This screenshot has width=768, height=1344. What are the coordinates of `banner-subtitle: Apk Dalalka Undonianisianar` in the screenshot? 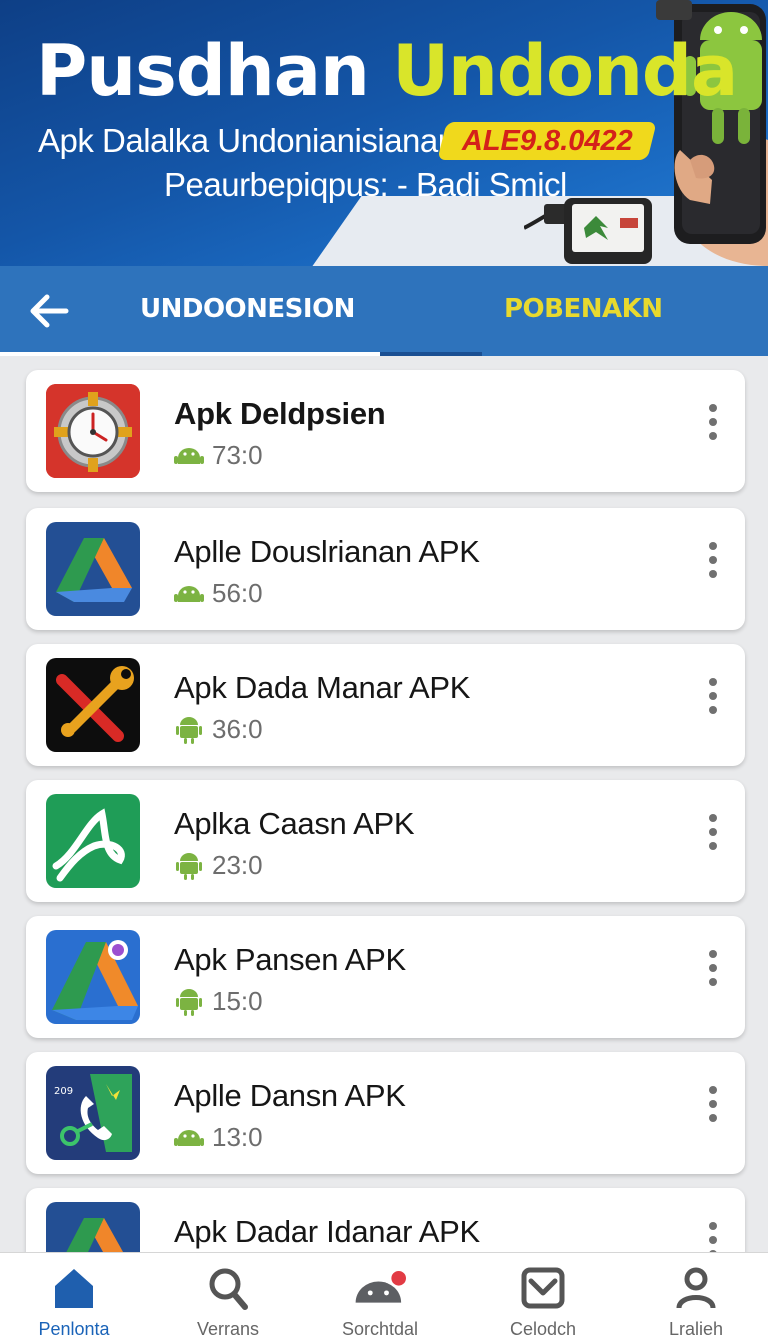 It's located at (243, 140).